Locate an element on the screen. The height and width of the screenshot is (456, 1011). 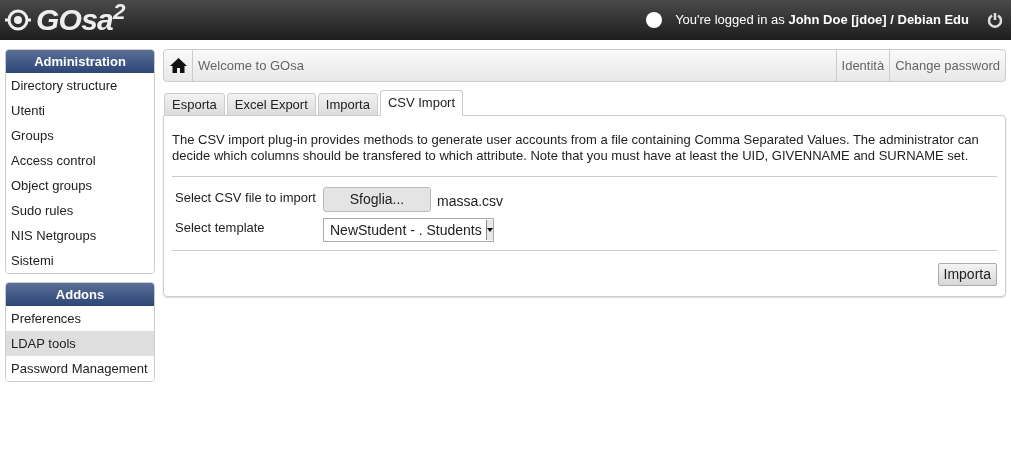
panel-title: Administration is located at coordinates (80, 61).